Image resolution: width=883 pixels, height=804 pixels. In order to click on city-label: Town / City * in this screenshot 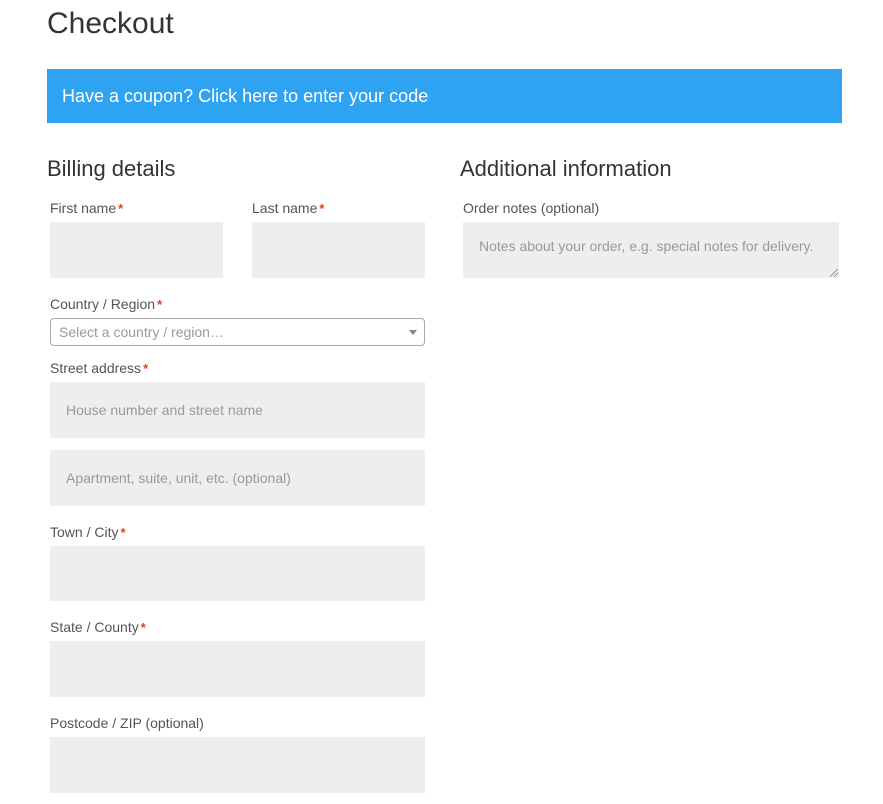, I will do `click(88, 532)`.